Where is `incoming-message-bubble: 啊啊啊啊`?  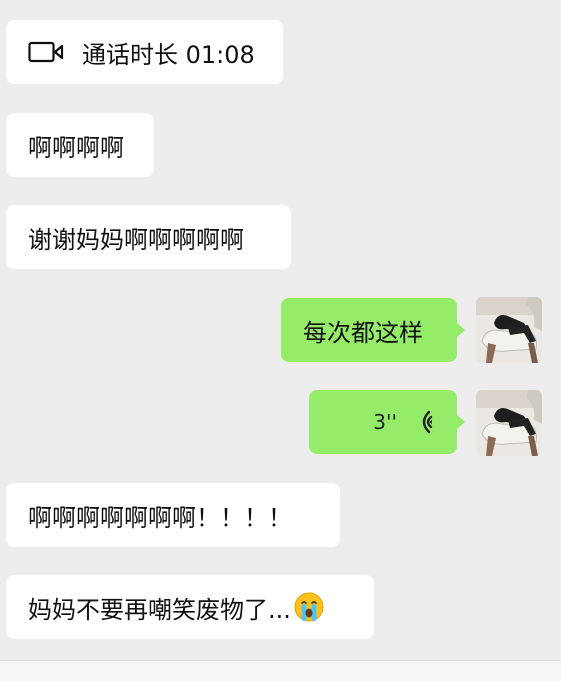
incoming-message-bubble: 啊啊啊啊 is located at coordinates (80, 145).